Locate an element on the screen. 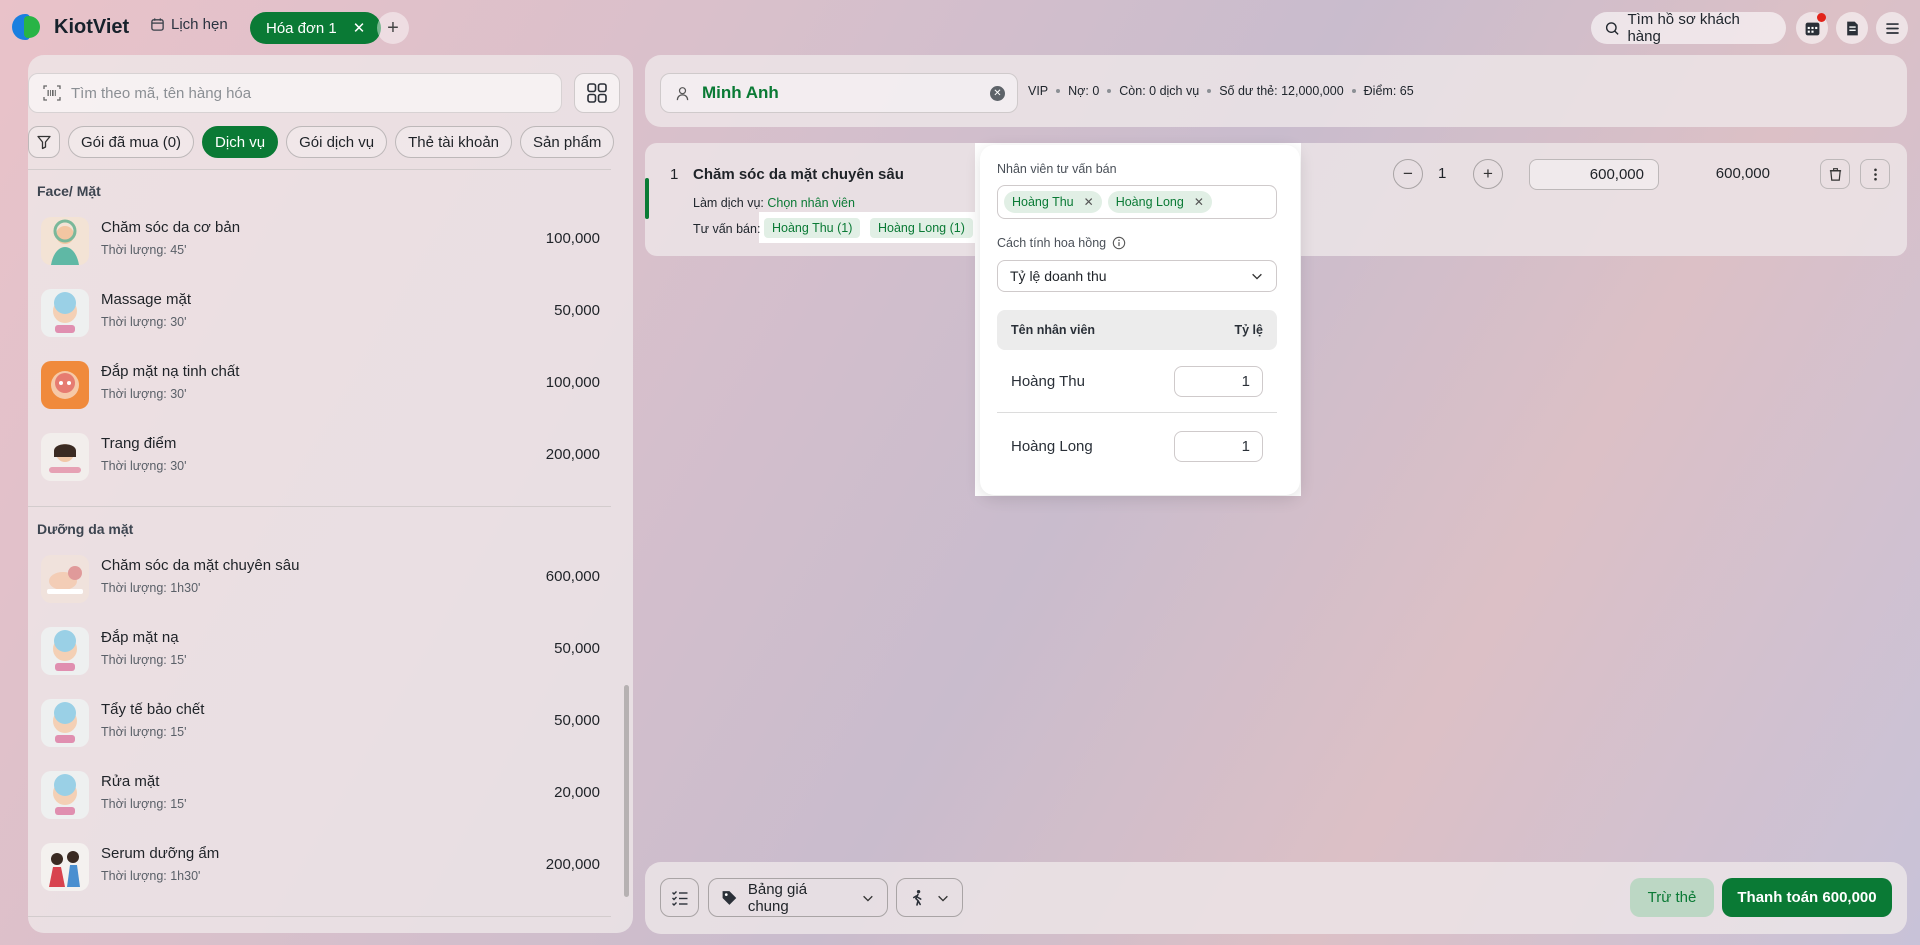 The image size is (1920, 945). more-options-button is located at coordinates (1875, 174).